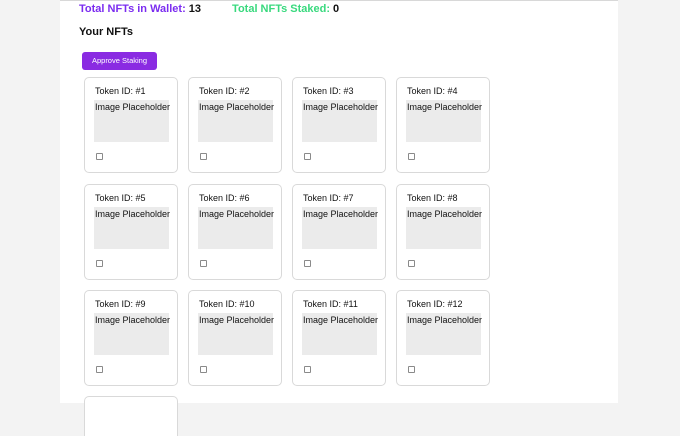  Describe the element at coordinates (224, 198) in the screenshot. I see `token-id-label: Token ID: #6` at that location.